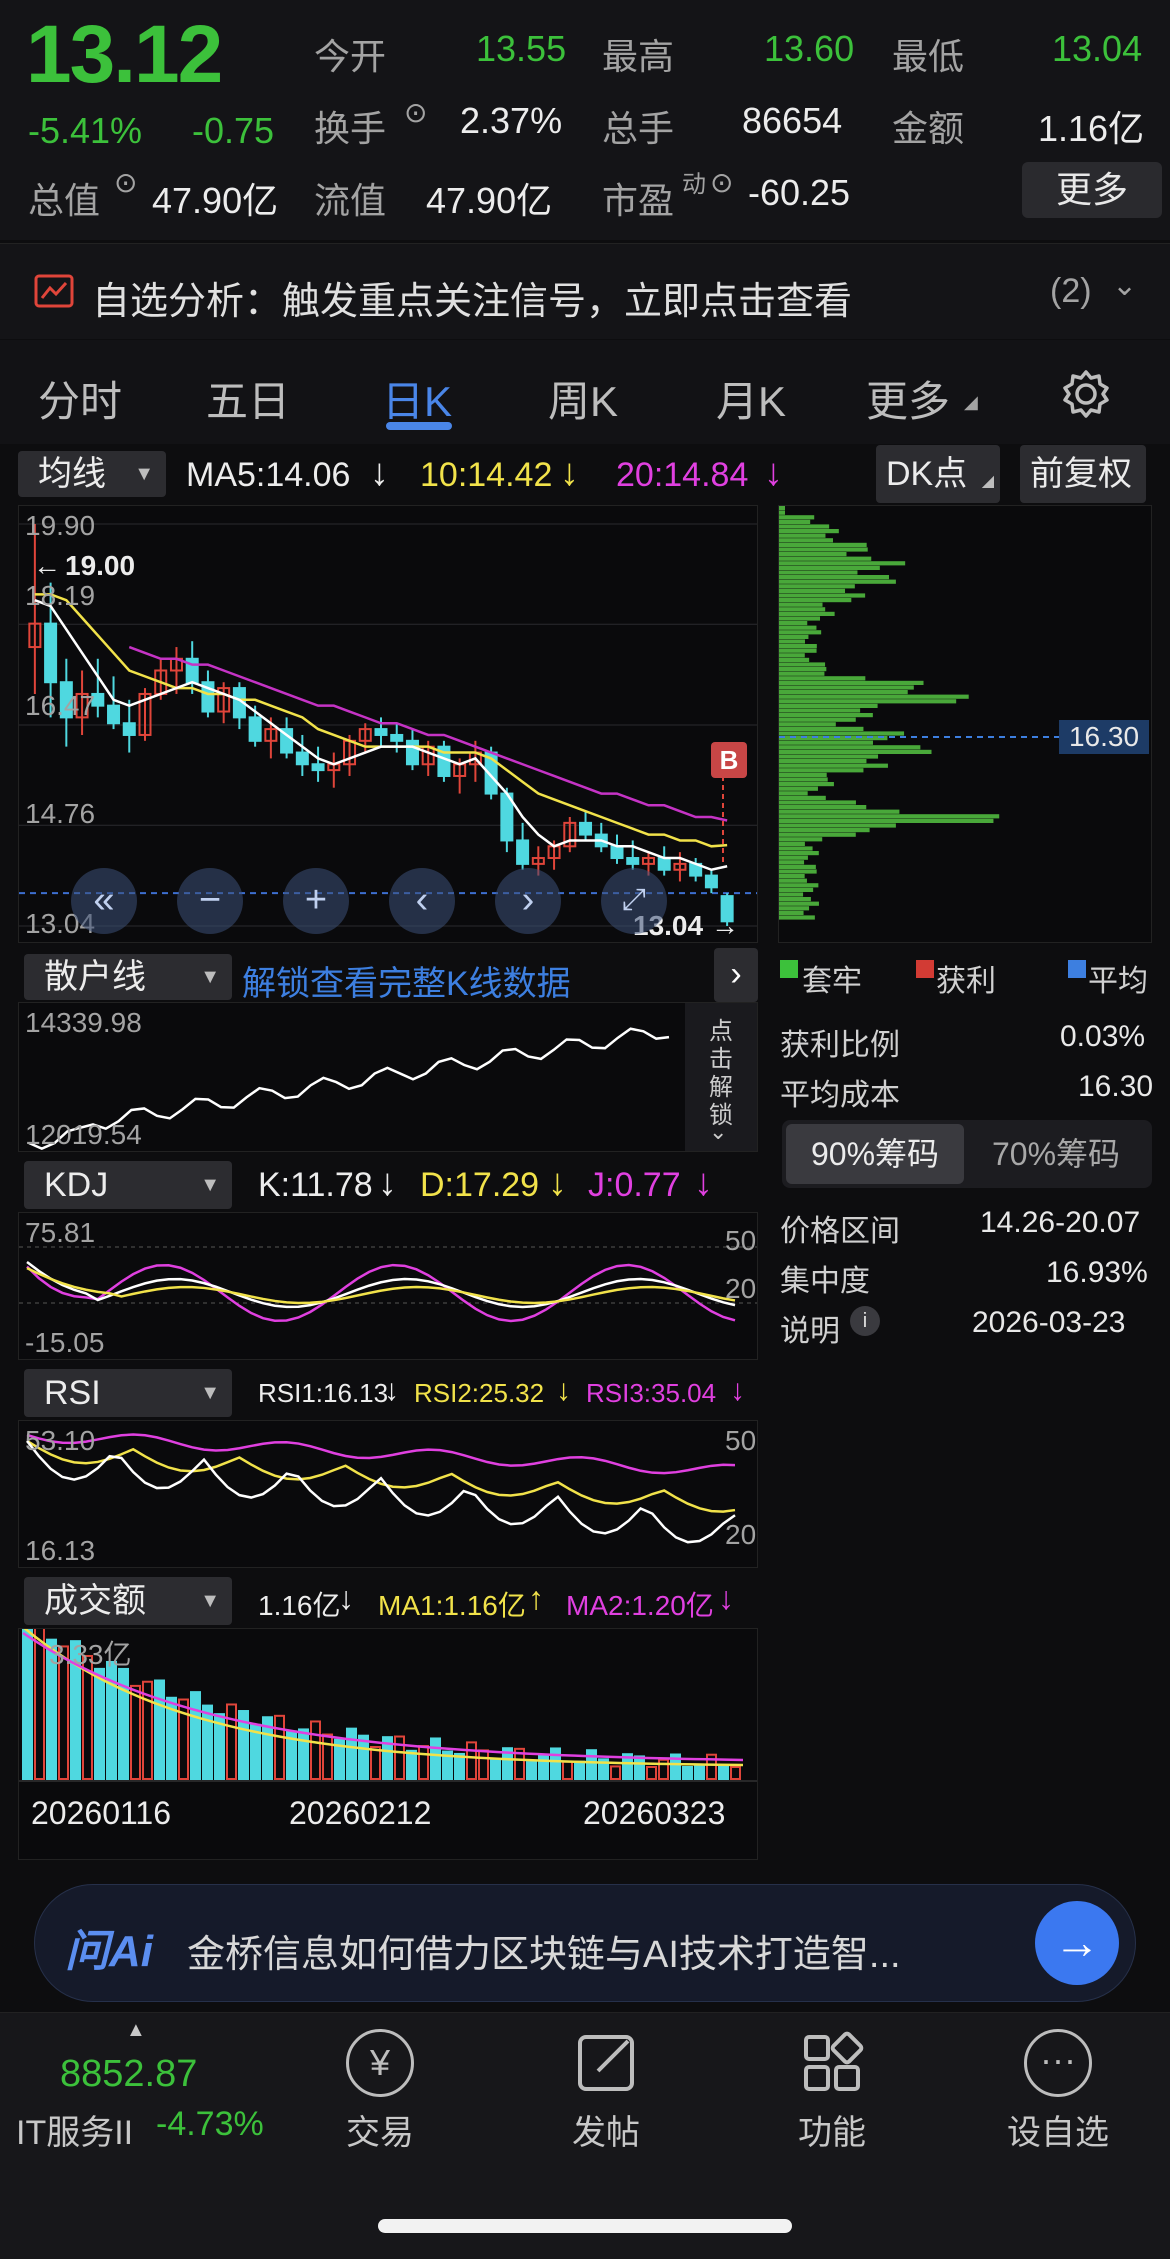  I want to click on price-axis-4: 14.76, so click(60, 813).